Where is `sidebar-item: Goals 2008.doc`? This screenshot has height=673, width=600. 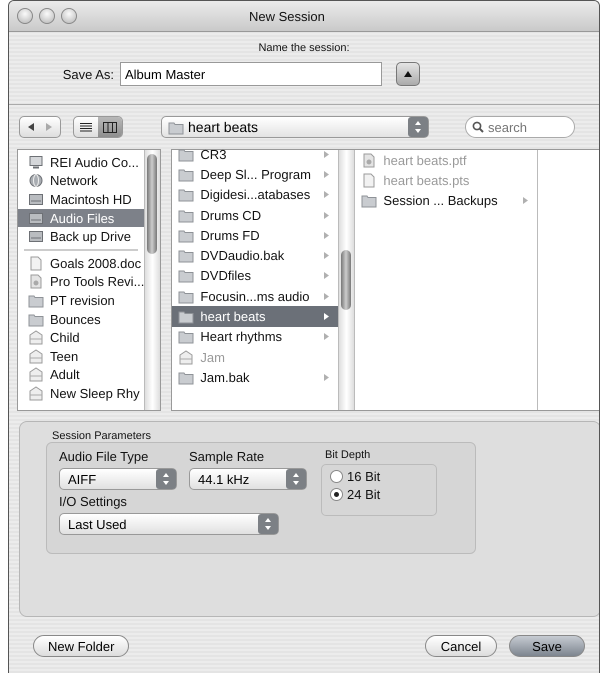 sidebar-item: Goals 2008.doc is located at coordinates (81, 263).